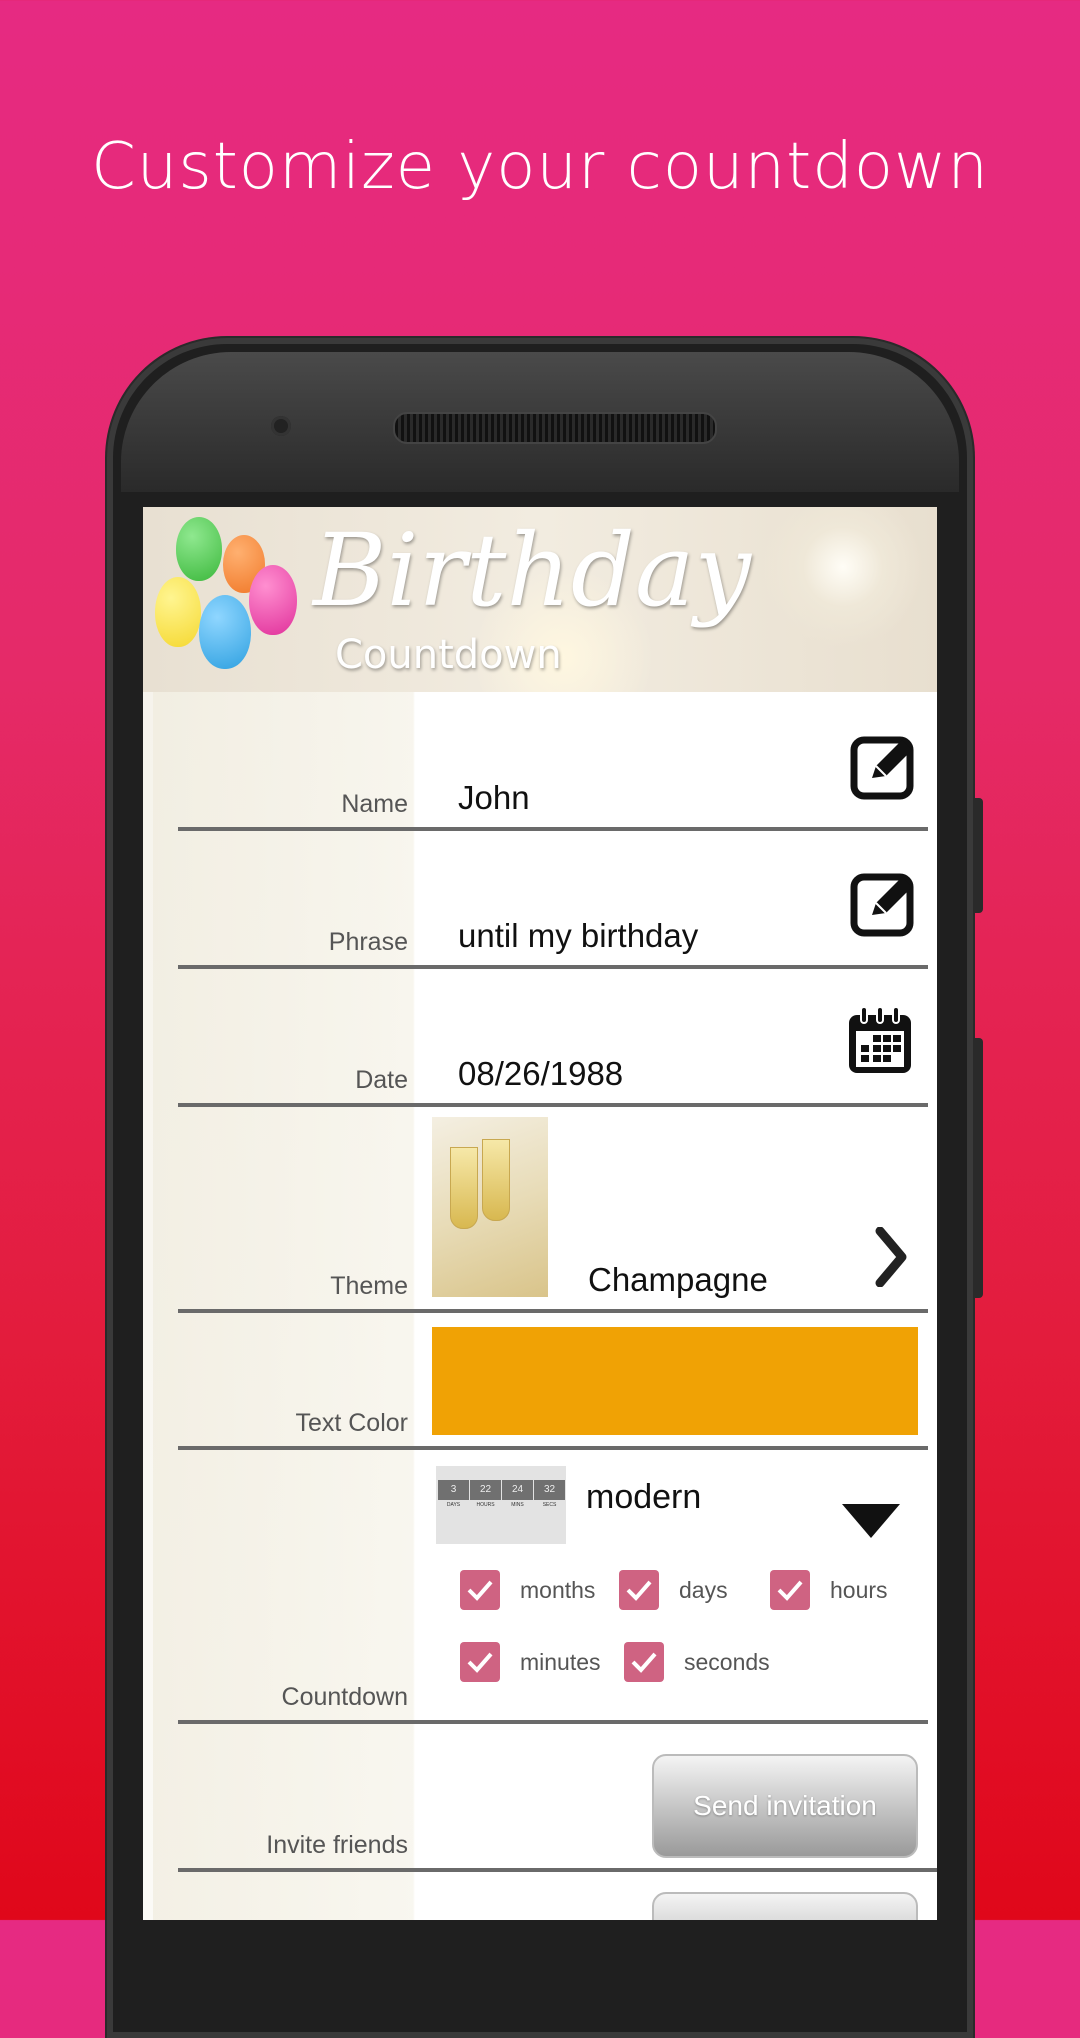 The image size is (1080, 2038). What do you see at coordinates (344, 1697) in the screenshot?
I see `countdown-label: Countdown` at bounding box center [344, 1697].